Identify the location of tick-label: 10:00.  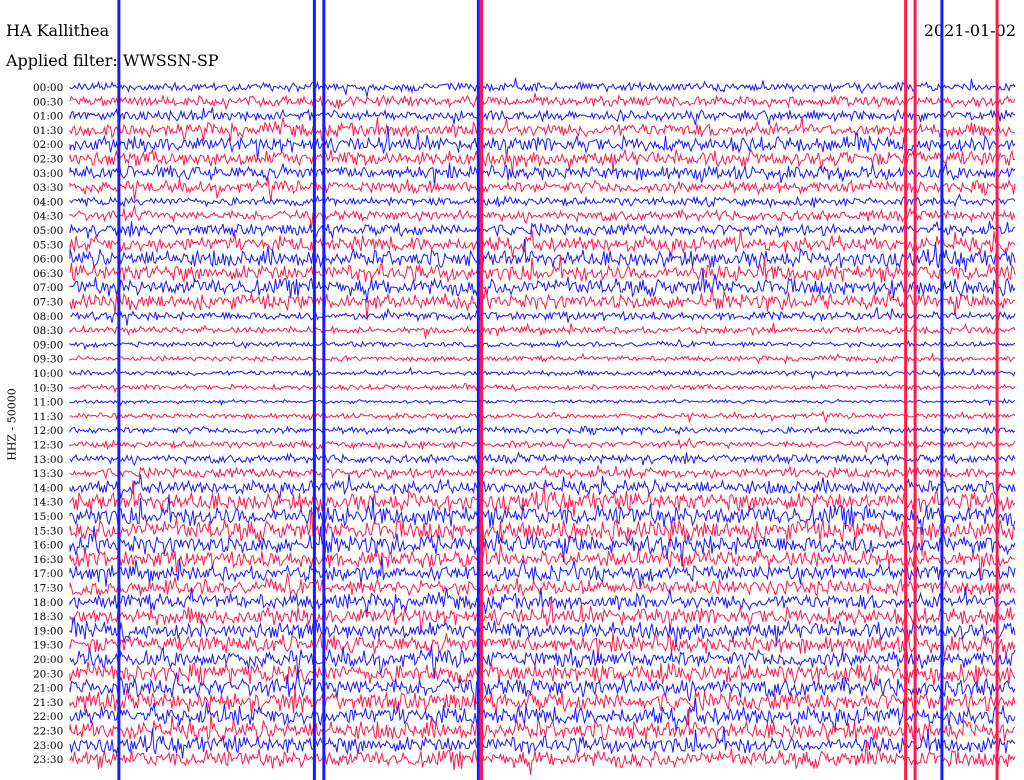
(48, 374).